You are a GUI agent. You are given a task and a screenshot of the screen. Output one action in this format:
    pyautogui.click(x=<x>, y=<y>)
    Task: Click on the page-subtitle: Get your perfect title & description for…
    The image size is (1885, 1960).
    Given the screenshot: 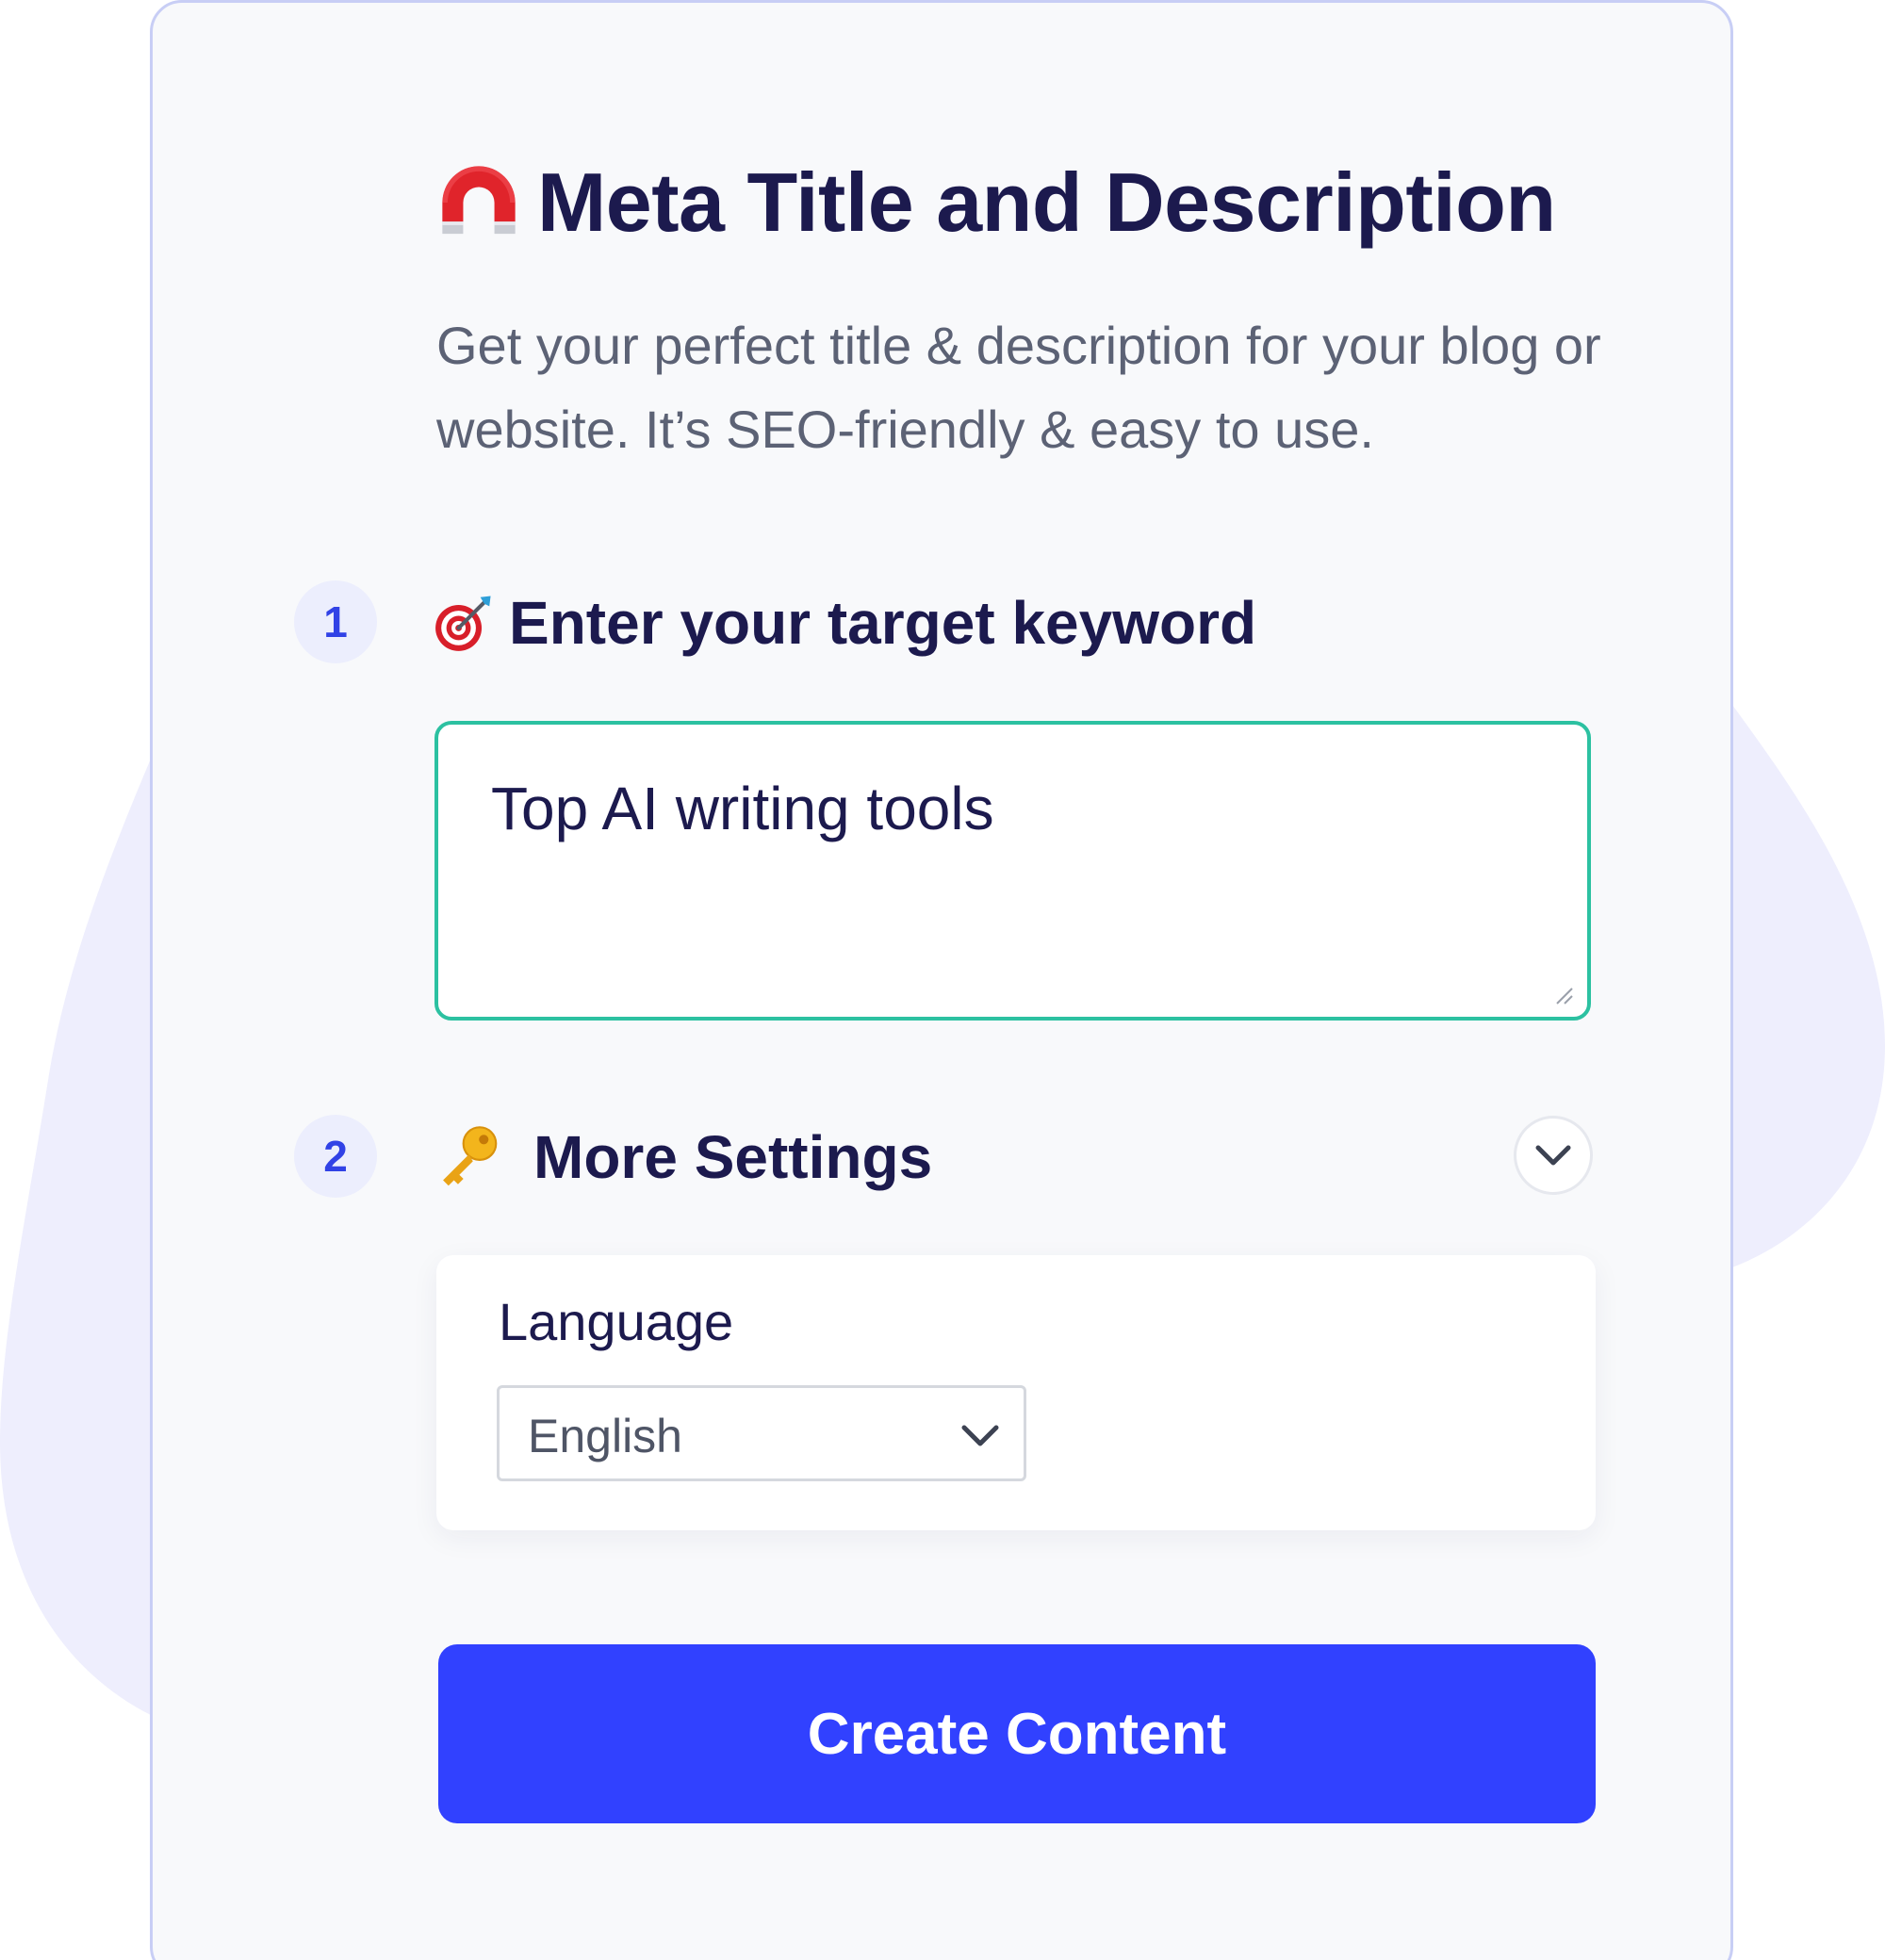 What is the action you would take?
    pyautogui.click(x=1019, y=387)
    